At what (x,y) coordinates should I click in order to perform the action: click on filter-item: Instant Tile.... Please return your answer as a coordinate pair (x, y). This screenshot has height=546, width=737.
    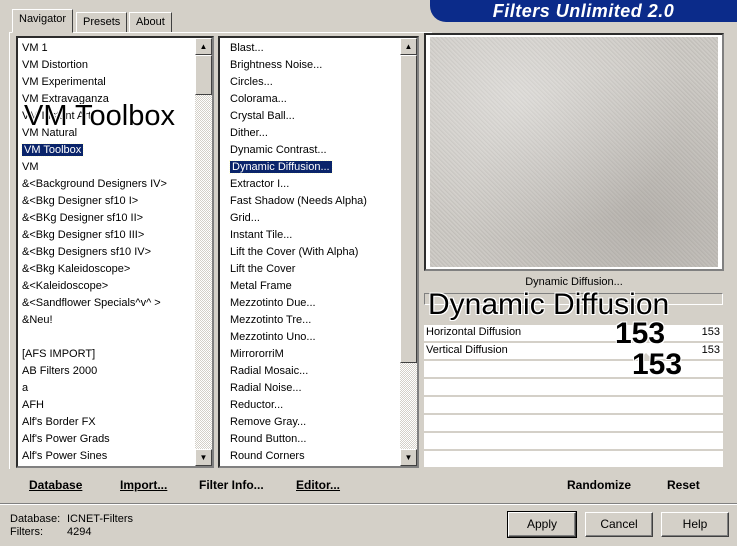
    Looking at the image, I should click on (312, 235).